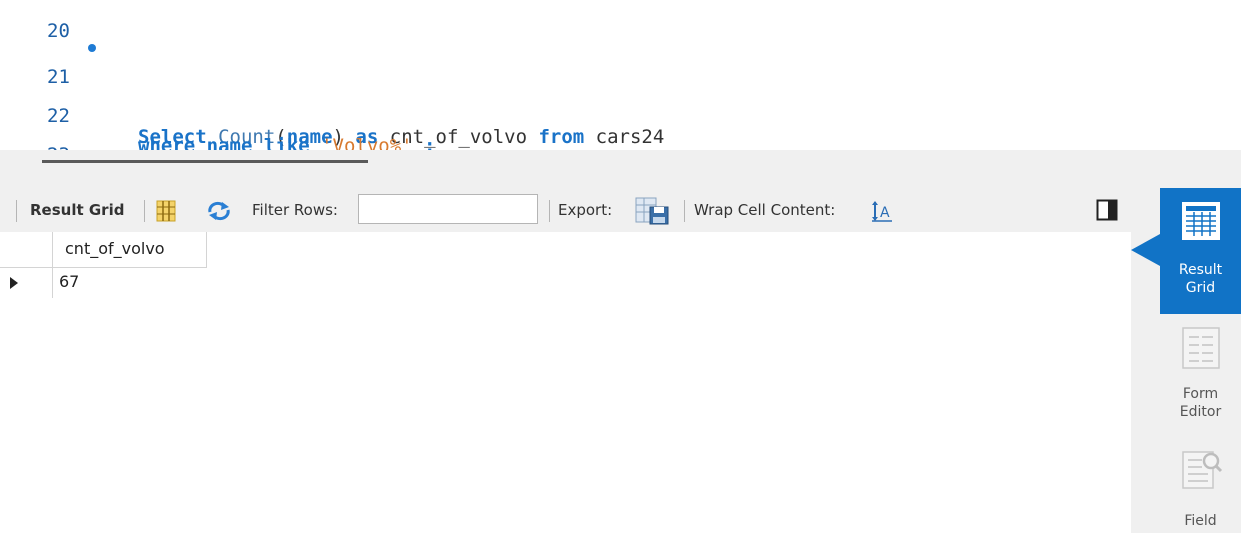 The height and width of the screenshot is (533, 1241). I want to click on field-types-tab: Field, so click(1200, 487).